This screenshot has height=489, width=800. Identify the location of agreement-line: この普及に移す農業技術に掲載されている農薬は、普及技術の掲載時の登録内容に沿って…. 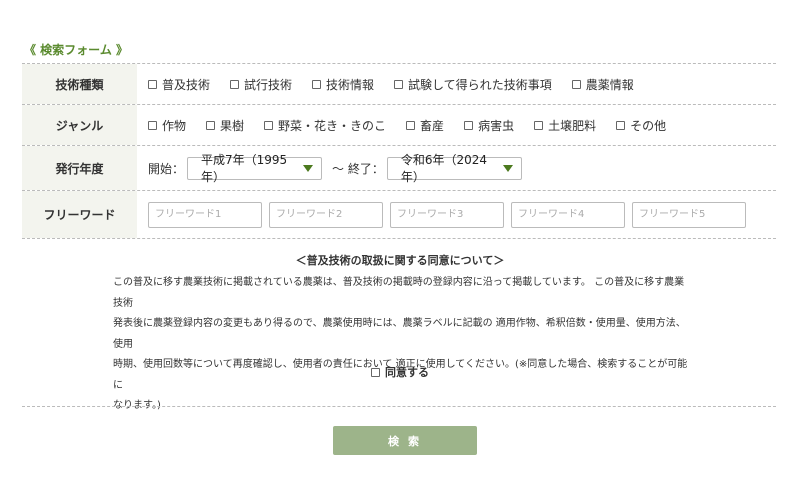
(399, 293).